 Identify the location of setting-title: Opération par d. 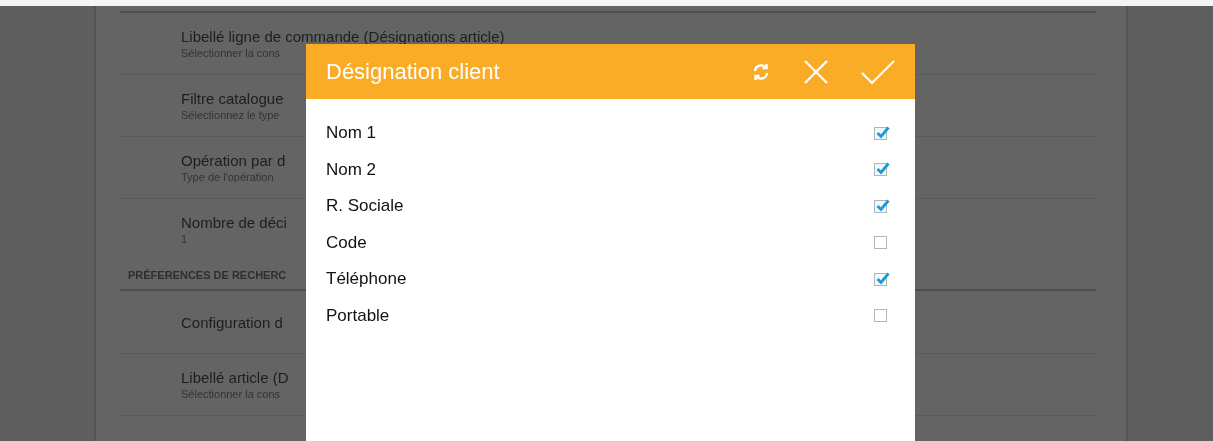
(233, 160).